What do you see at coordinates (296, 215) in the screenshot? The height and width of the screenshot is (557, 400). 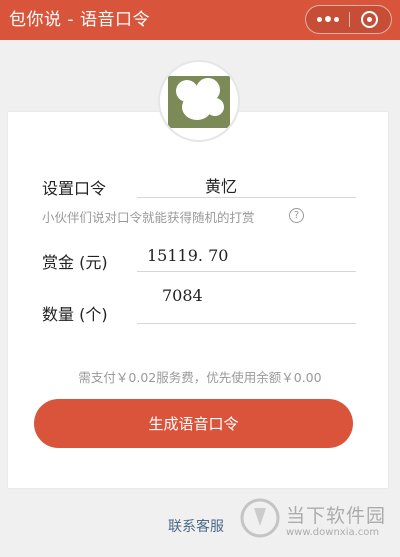 I see `question-circle-icon: ?` at bounding box center [296, 215].